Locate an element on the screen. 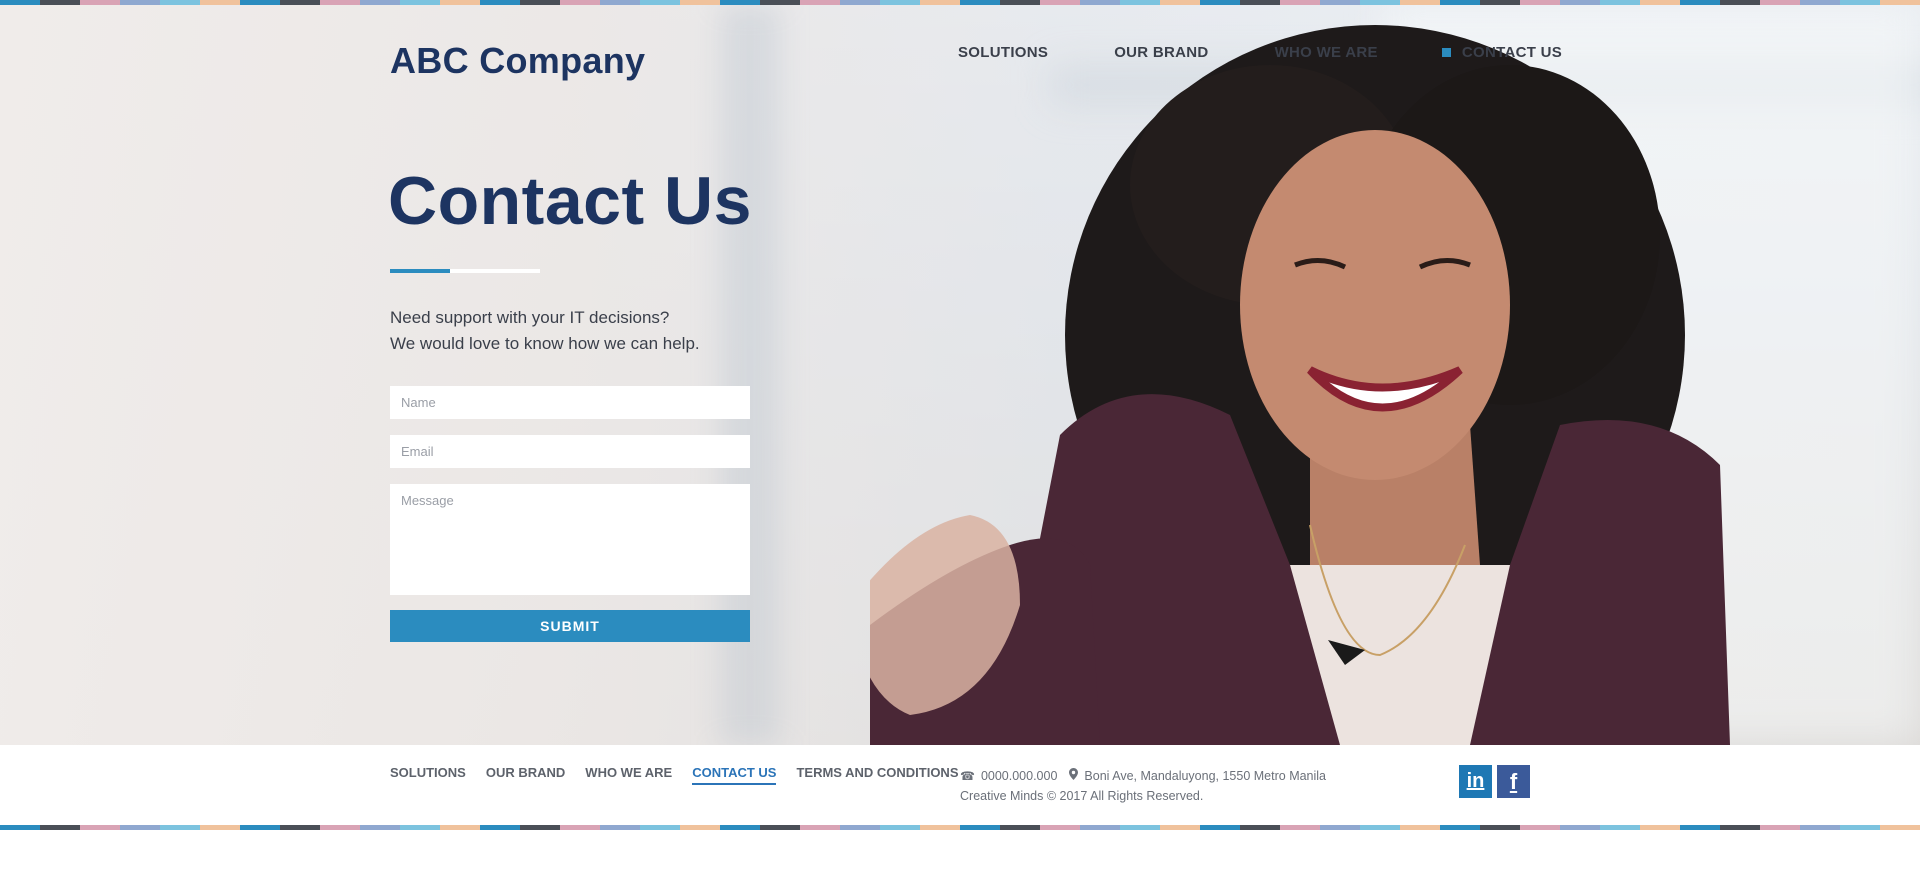  nav-item-contact-us-wrapper: CONTACT US is located at coordinates (1501, 52).